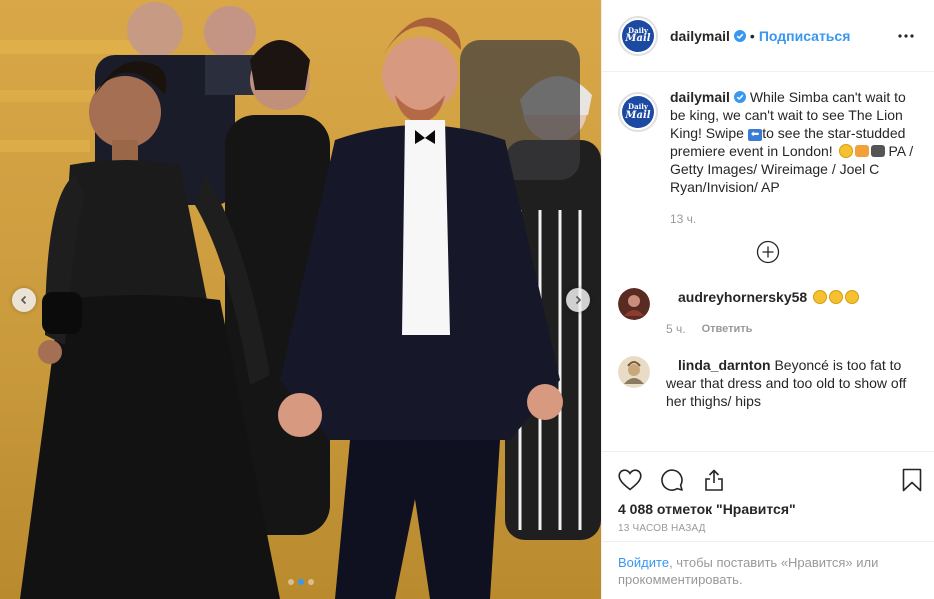 The width and height of the screenshot is (934, 599). What do you see at coordinates (755, 135) in the screenshot?
I see `left-arrow-emoji: ⬅` at bounding box center [755, 135].